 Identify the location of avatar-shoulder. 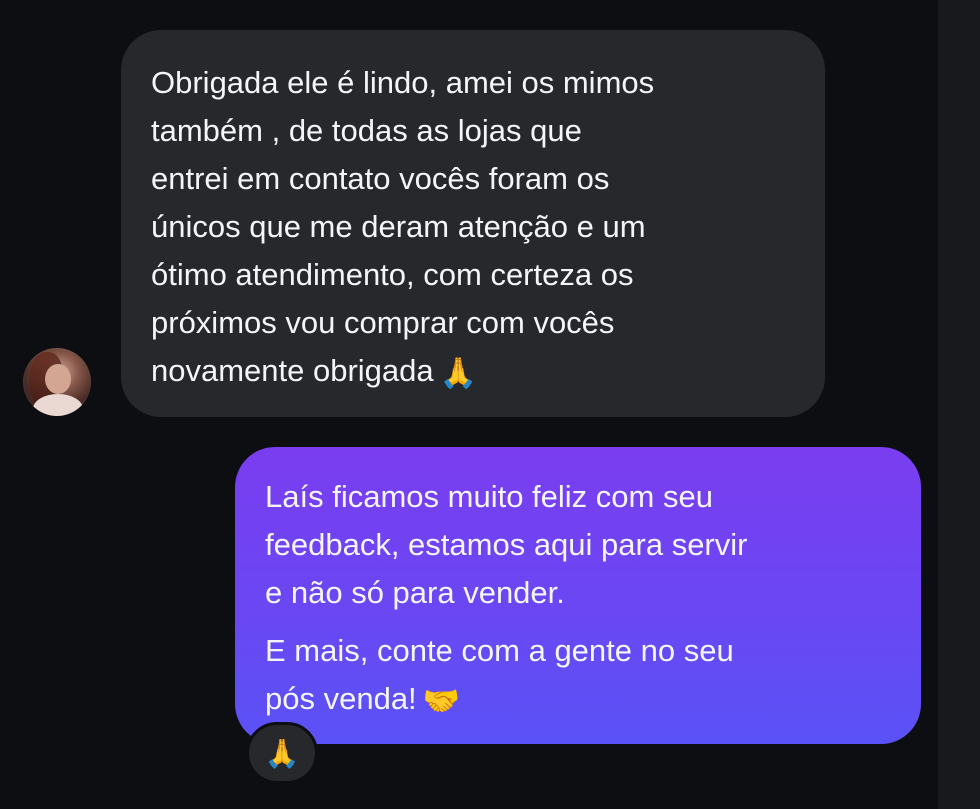
(58, 405).